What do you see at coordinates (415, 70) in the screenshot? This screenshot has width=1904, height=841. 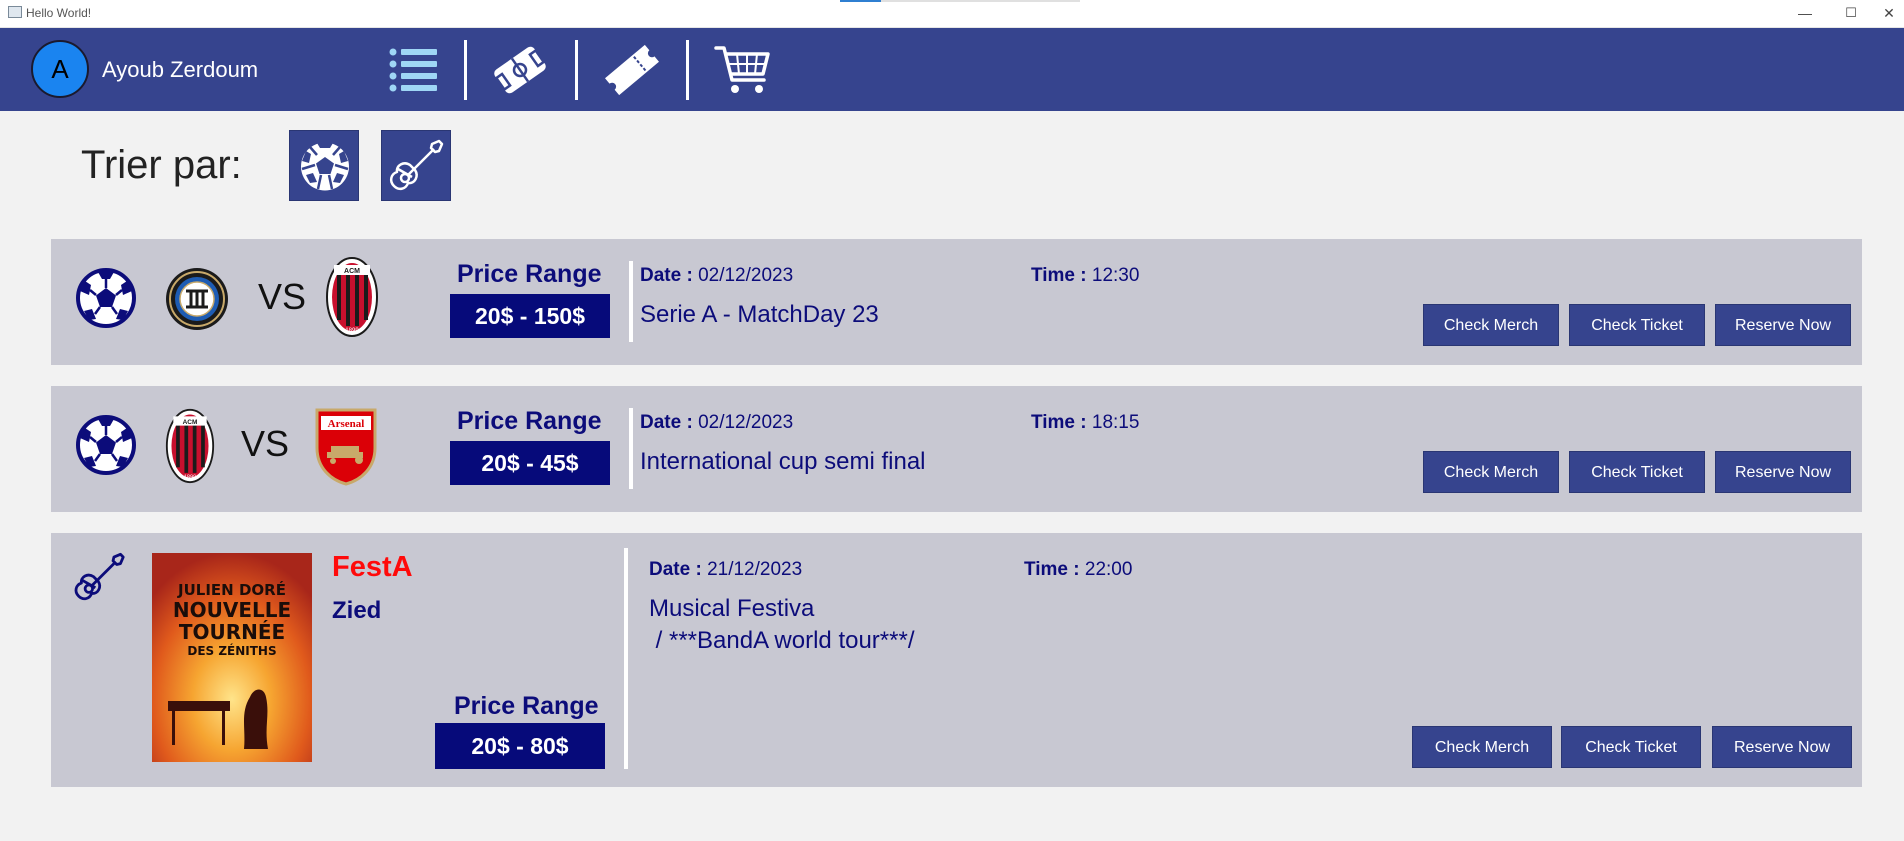 I see `list-icon` at bounding box center [415, 70].